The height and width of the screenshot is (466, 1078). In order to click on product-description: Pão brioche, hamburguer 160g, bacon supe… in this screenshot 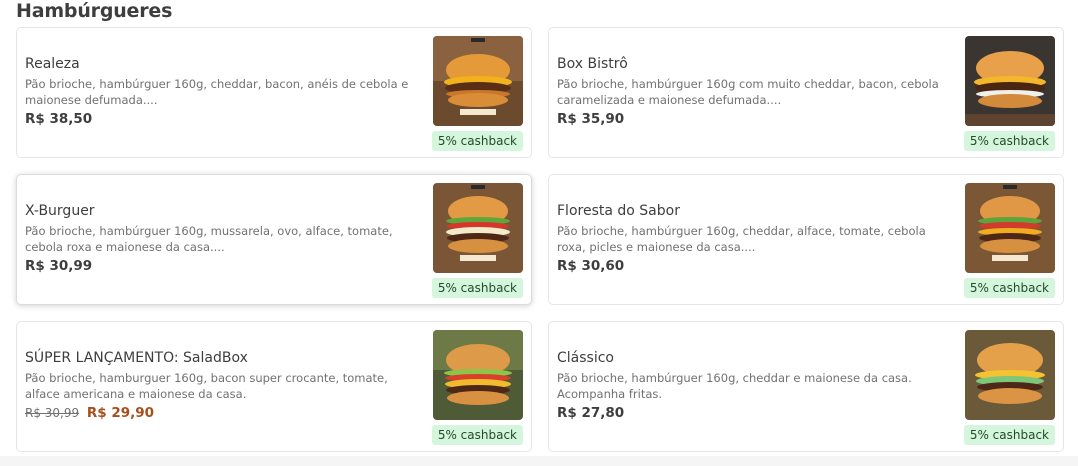, I will do `click(206, 386)`.